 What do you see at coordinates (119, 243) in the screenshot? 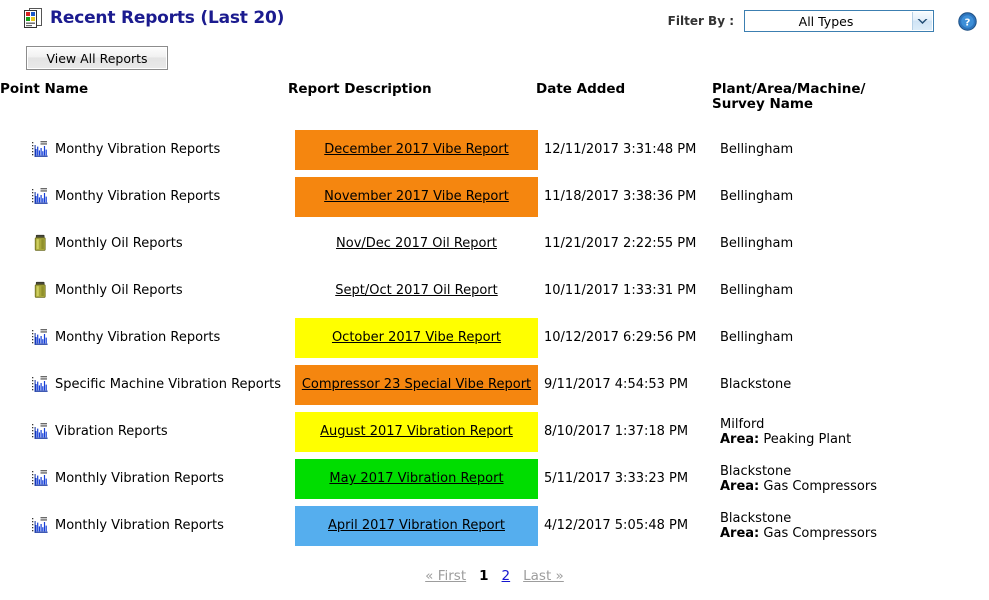
I see `point-name-label: Monthly Oil Reports` at bounding box center [119, 243].